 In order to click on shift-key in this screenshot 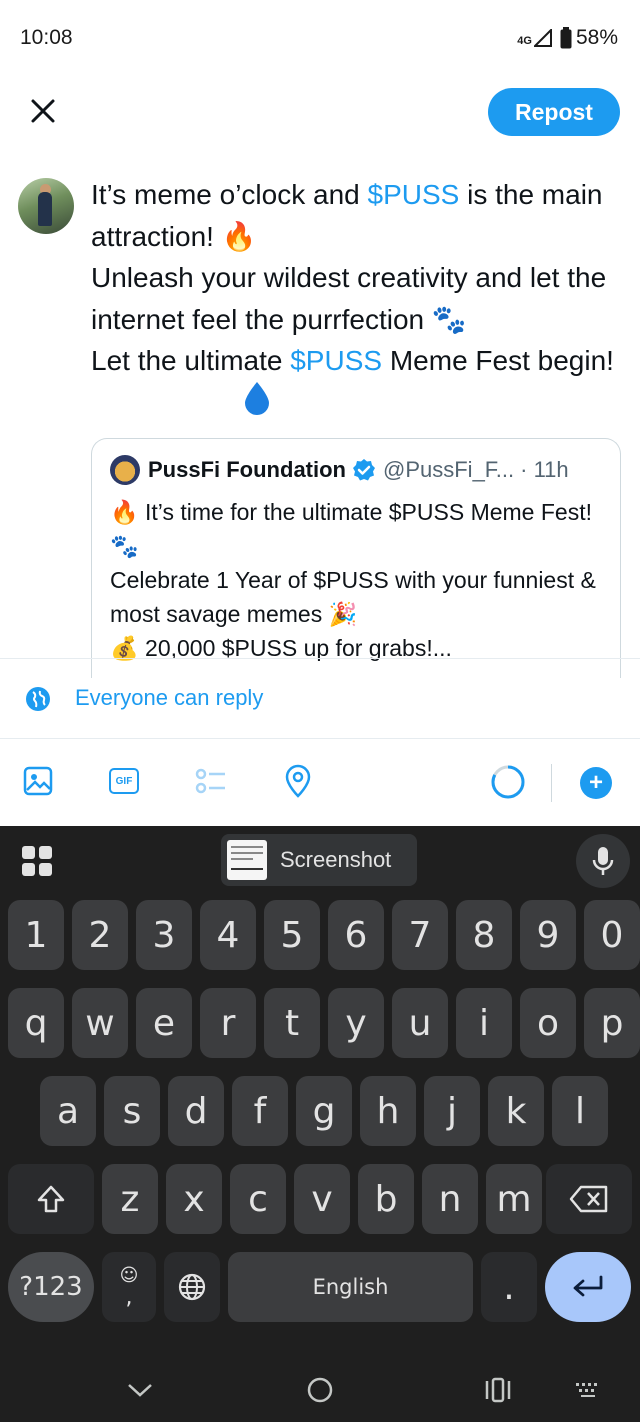, I will do `click(51, 1199)`.